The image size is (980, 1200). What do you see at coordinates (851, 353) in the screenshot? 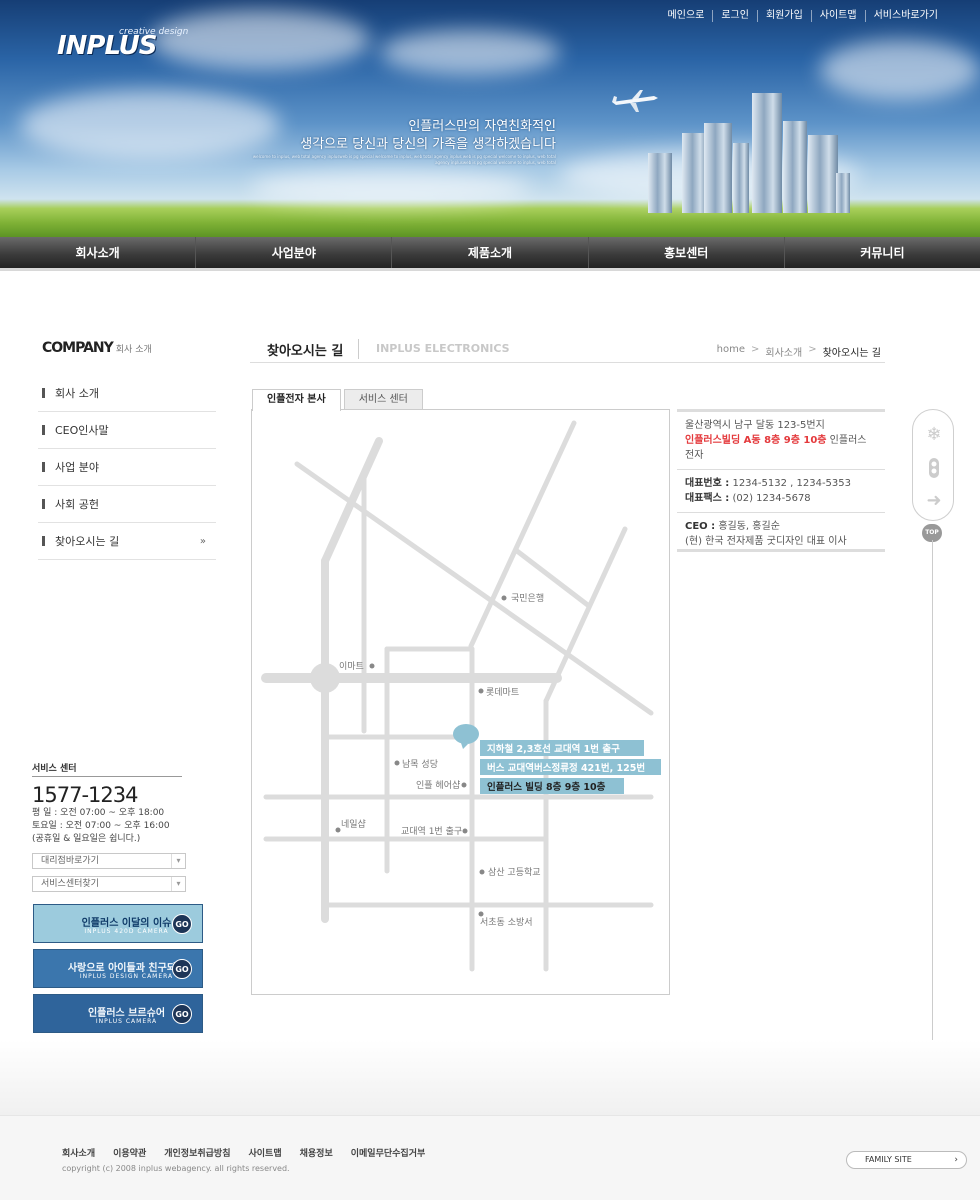
I see `breadcrumb-current: 찾아오시는 길` at bounding box center [851, 353].